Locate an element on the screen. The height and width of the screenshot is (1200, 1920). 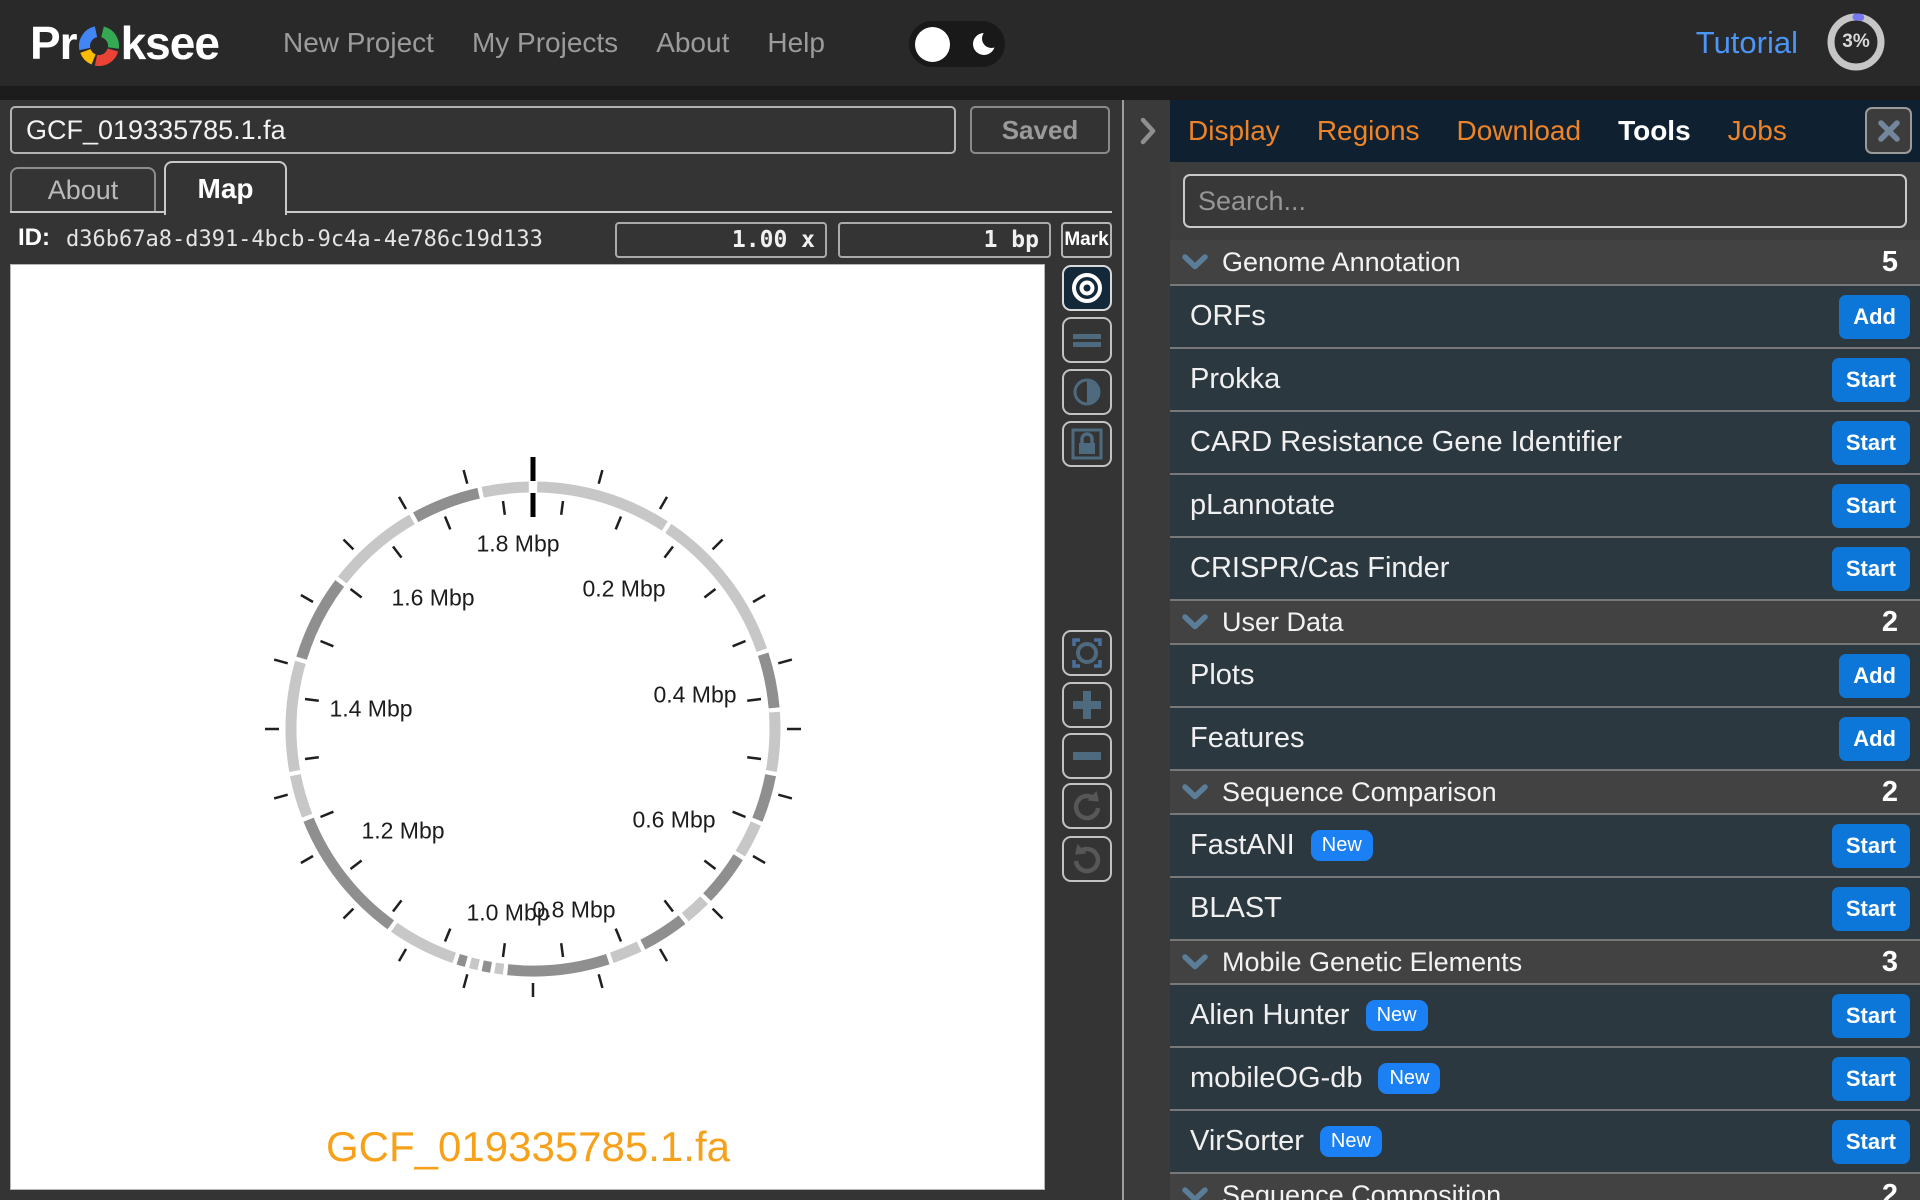
tool-name: CARD Resistance Gene Identifier is located at coordinates (1406, 442).